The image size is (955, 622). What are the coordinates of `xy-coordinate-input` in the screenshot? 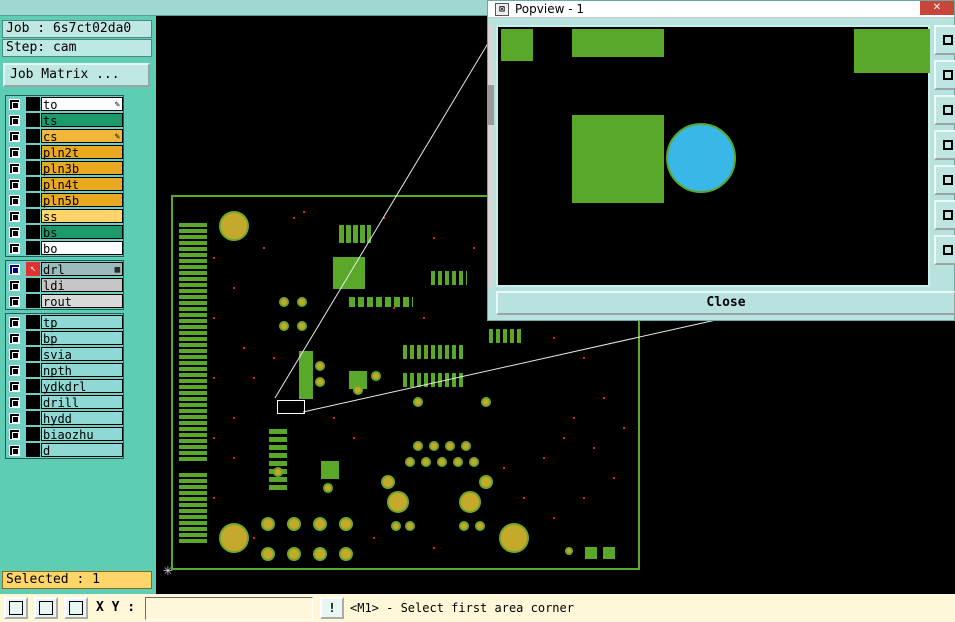 It's located at (229, 608).